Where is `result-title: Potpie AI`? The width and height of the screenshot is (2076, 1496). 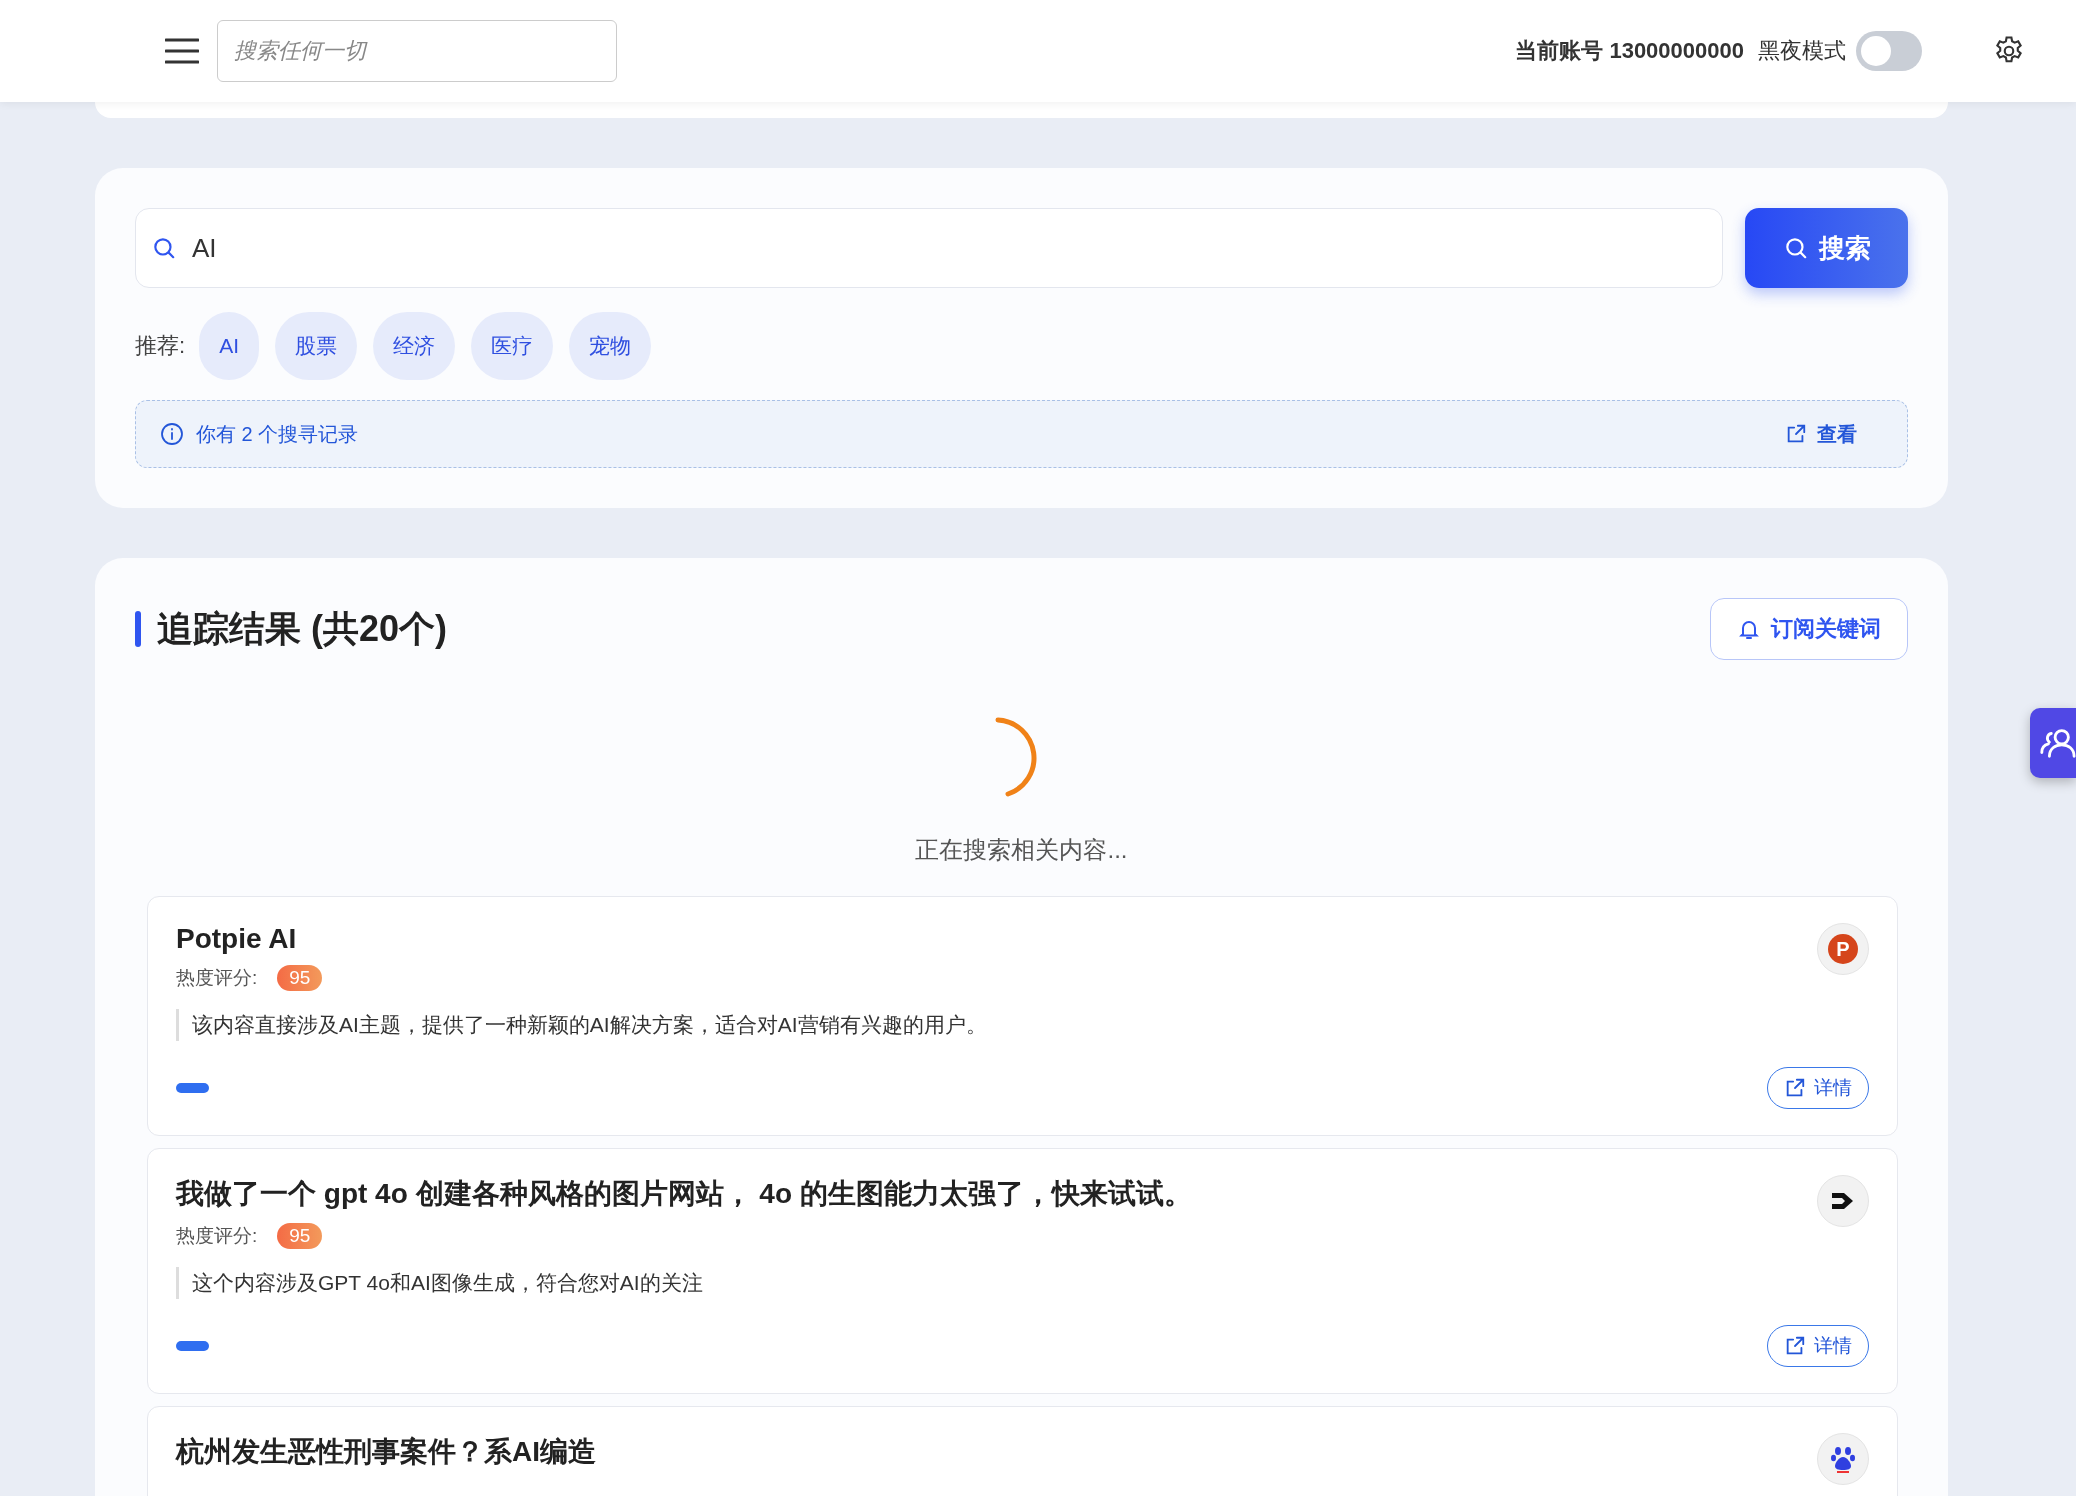
result-title: Potpie AI is located at coordinates (237, 939).